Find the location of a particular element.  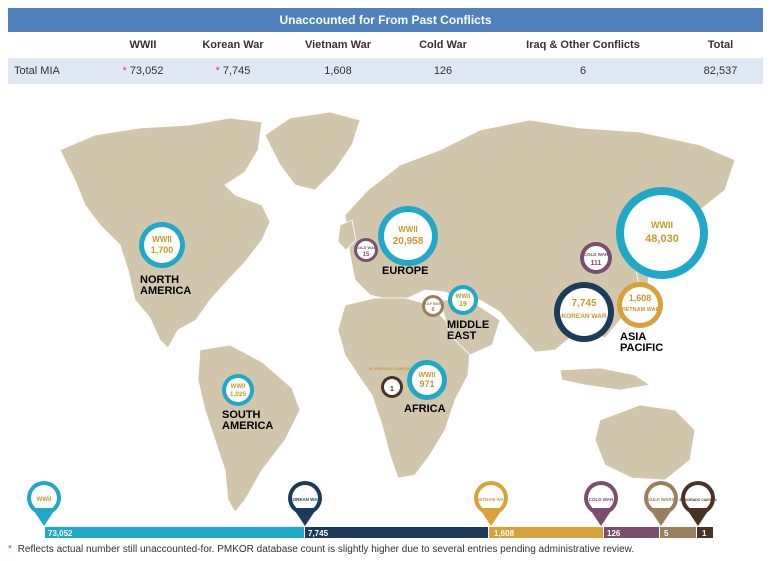

na-value: 1,700 is located at coordinates (162, 250).